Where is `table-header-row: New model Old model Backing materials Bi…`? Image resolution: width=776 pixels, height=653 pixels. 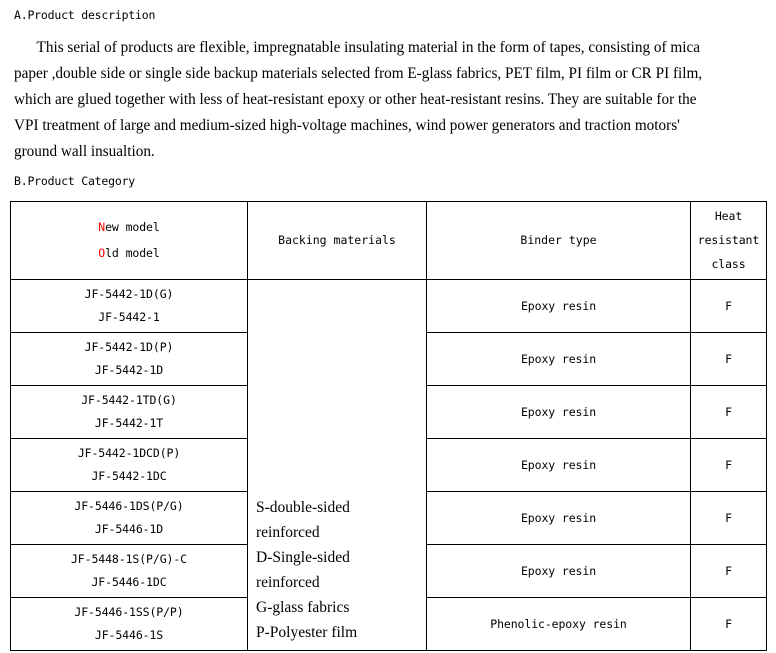 table-header-row: New model Old model Backing materials Bi… is located at coordinates (388, 240).